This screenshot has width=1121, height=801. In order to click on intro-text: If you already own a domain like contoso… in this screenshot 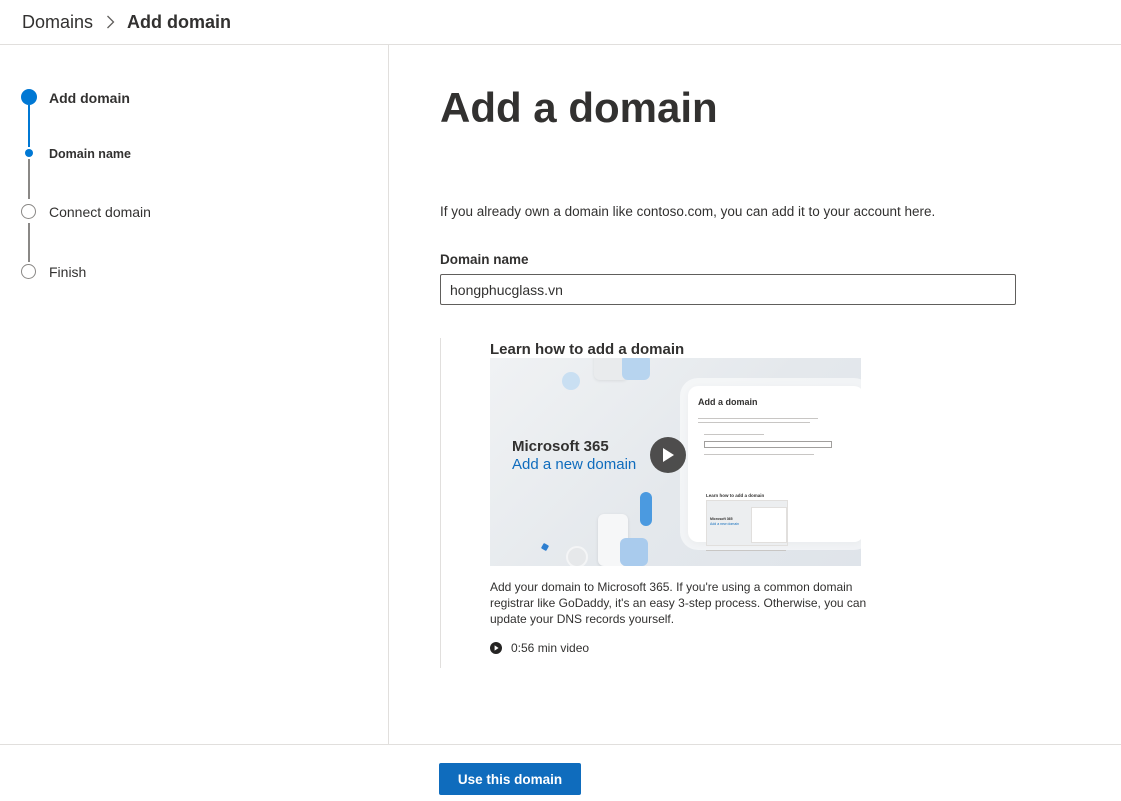, I will do `click(688, 211)`.